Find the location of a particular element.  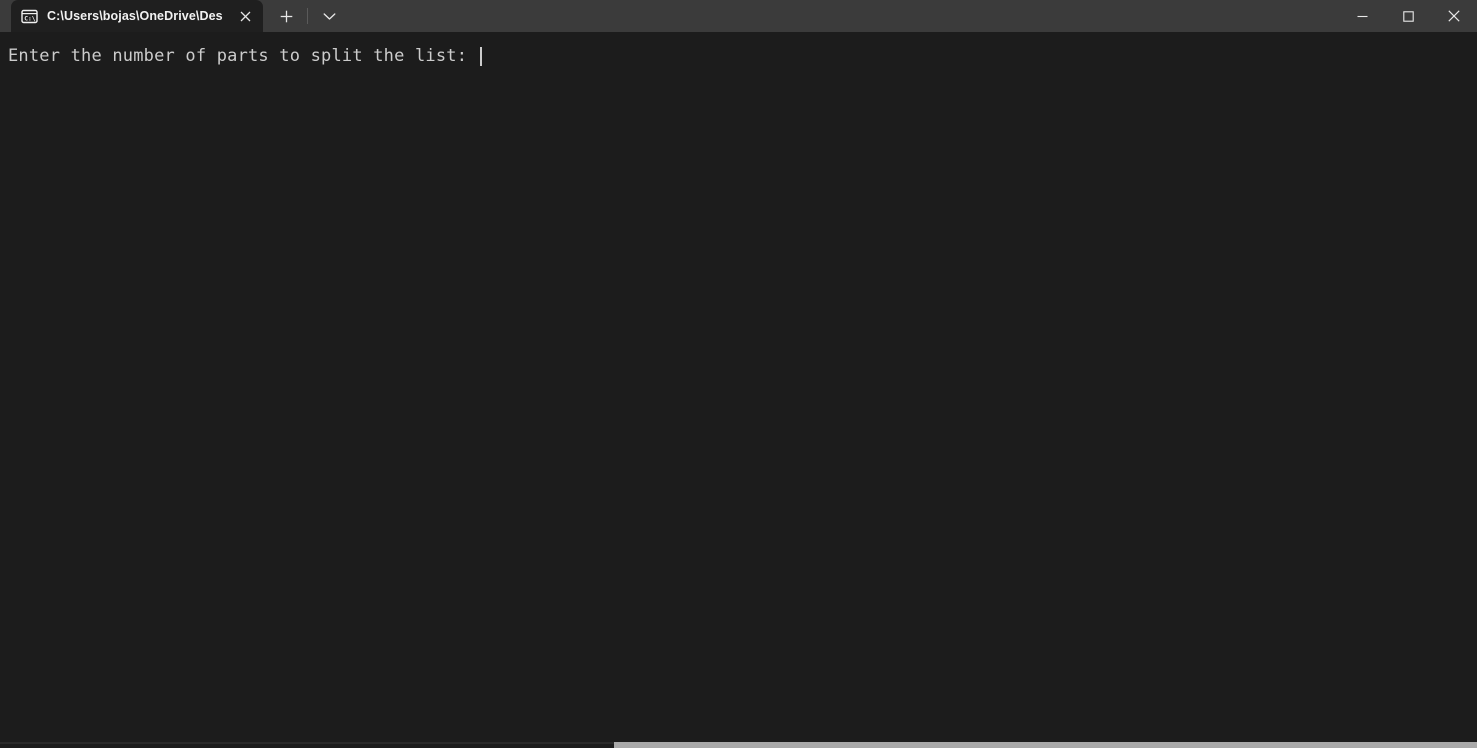

tab-title: C:\Users\bojas\OneDrive\Des is located at coordinates (135, 16).